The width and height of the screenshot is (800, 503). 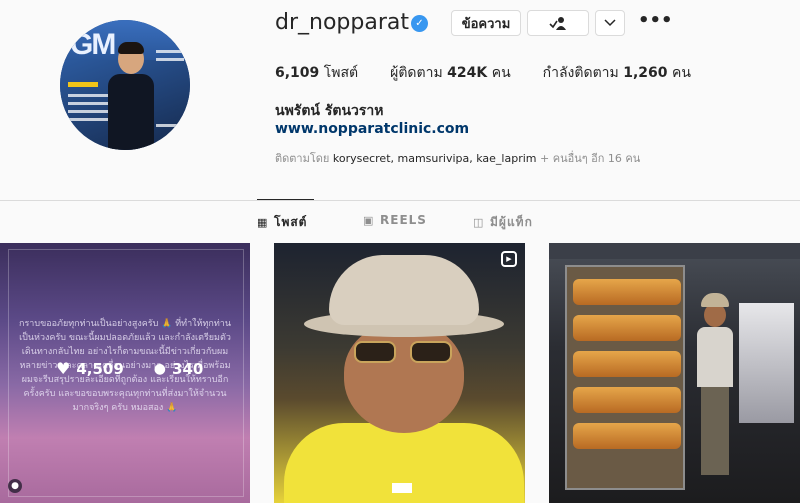 What do you see at coordinates (402, 488) in the screenshot?
I see `photo-shirt-label` at bounding box center [402, 488].